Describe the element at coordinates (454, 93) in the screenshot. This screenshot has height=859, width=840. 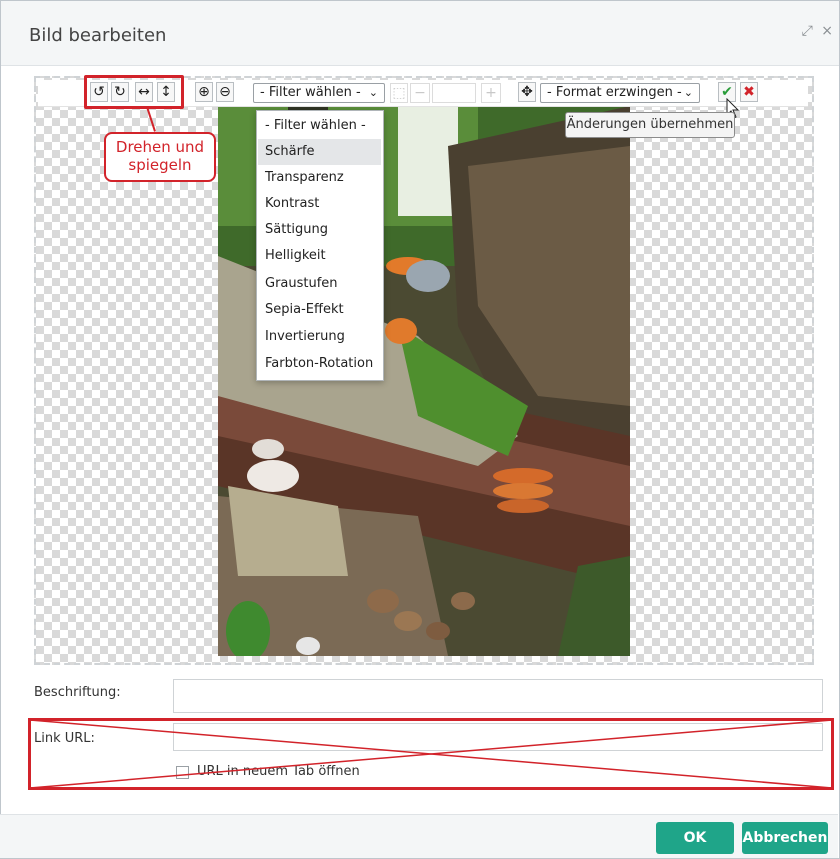
I see `value-input` at that location.